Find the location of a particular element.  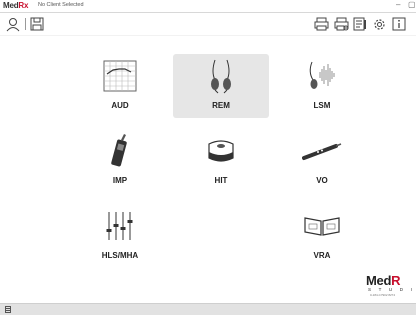

save-icon is located at coordinates (37, 24).